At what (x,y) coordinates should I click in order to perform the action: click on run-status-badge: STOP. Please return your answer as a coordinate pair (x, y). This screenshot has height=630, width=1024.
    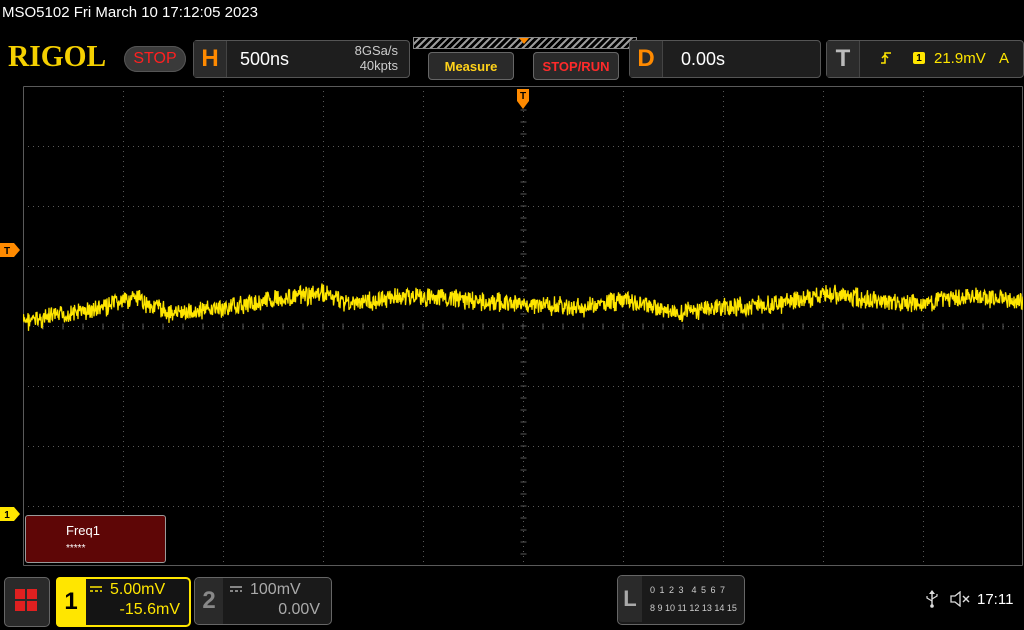
    Looking at the image, I should click on (155, 59).